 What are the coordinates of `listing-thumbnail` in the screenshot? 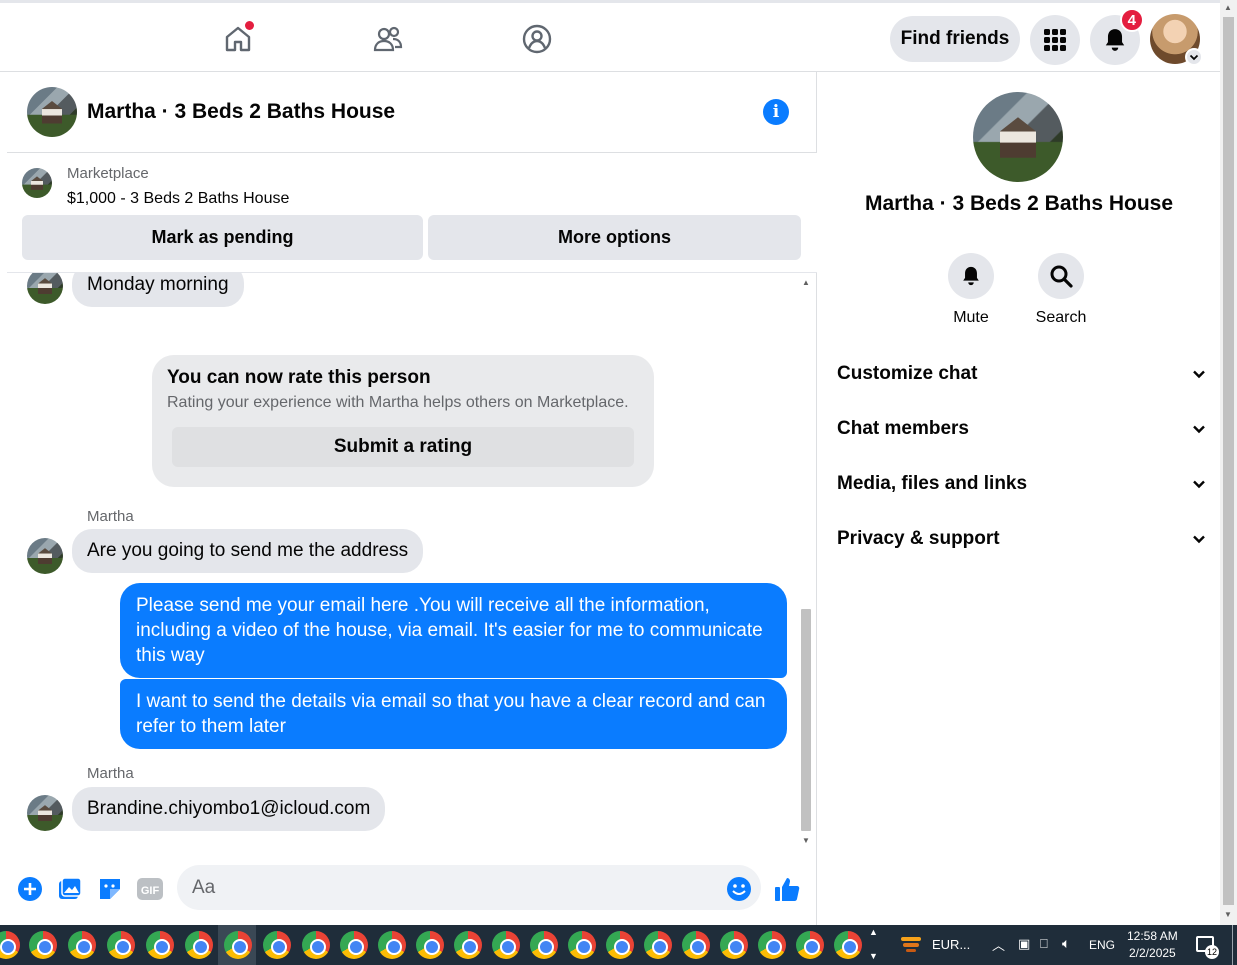 It's located at (37, 183).